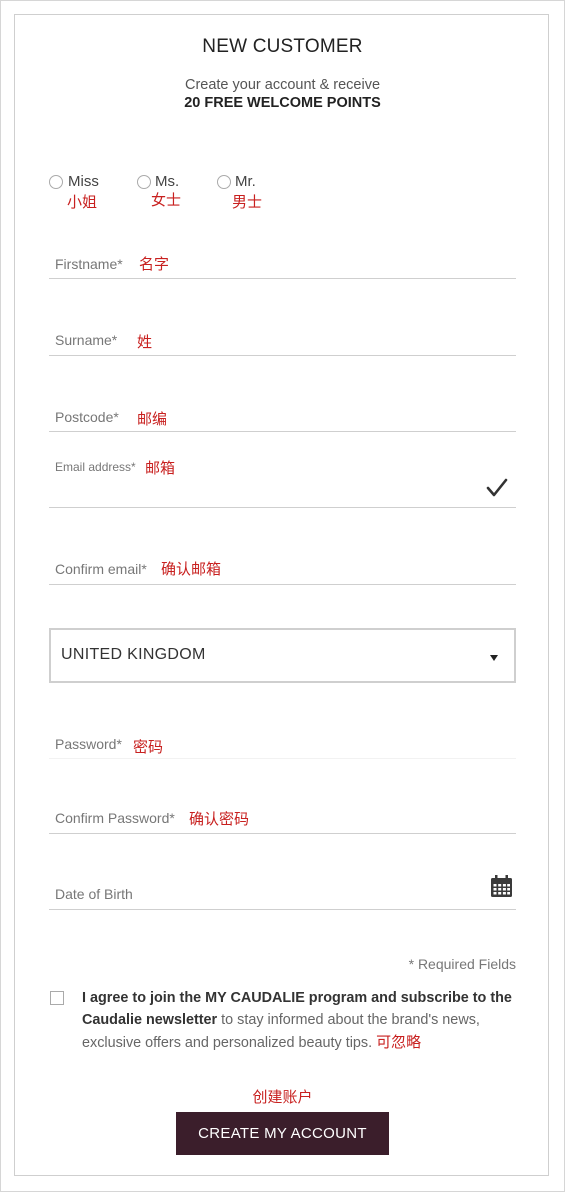  Describe the element at coordinates (497, 490) in the screenshot. I see `checkmark-icon` at that location.